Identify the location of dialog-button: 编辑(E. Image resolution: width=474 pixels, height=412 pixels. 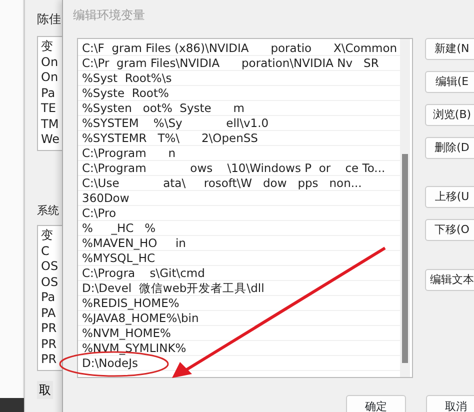
(449, 82).